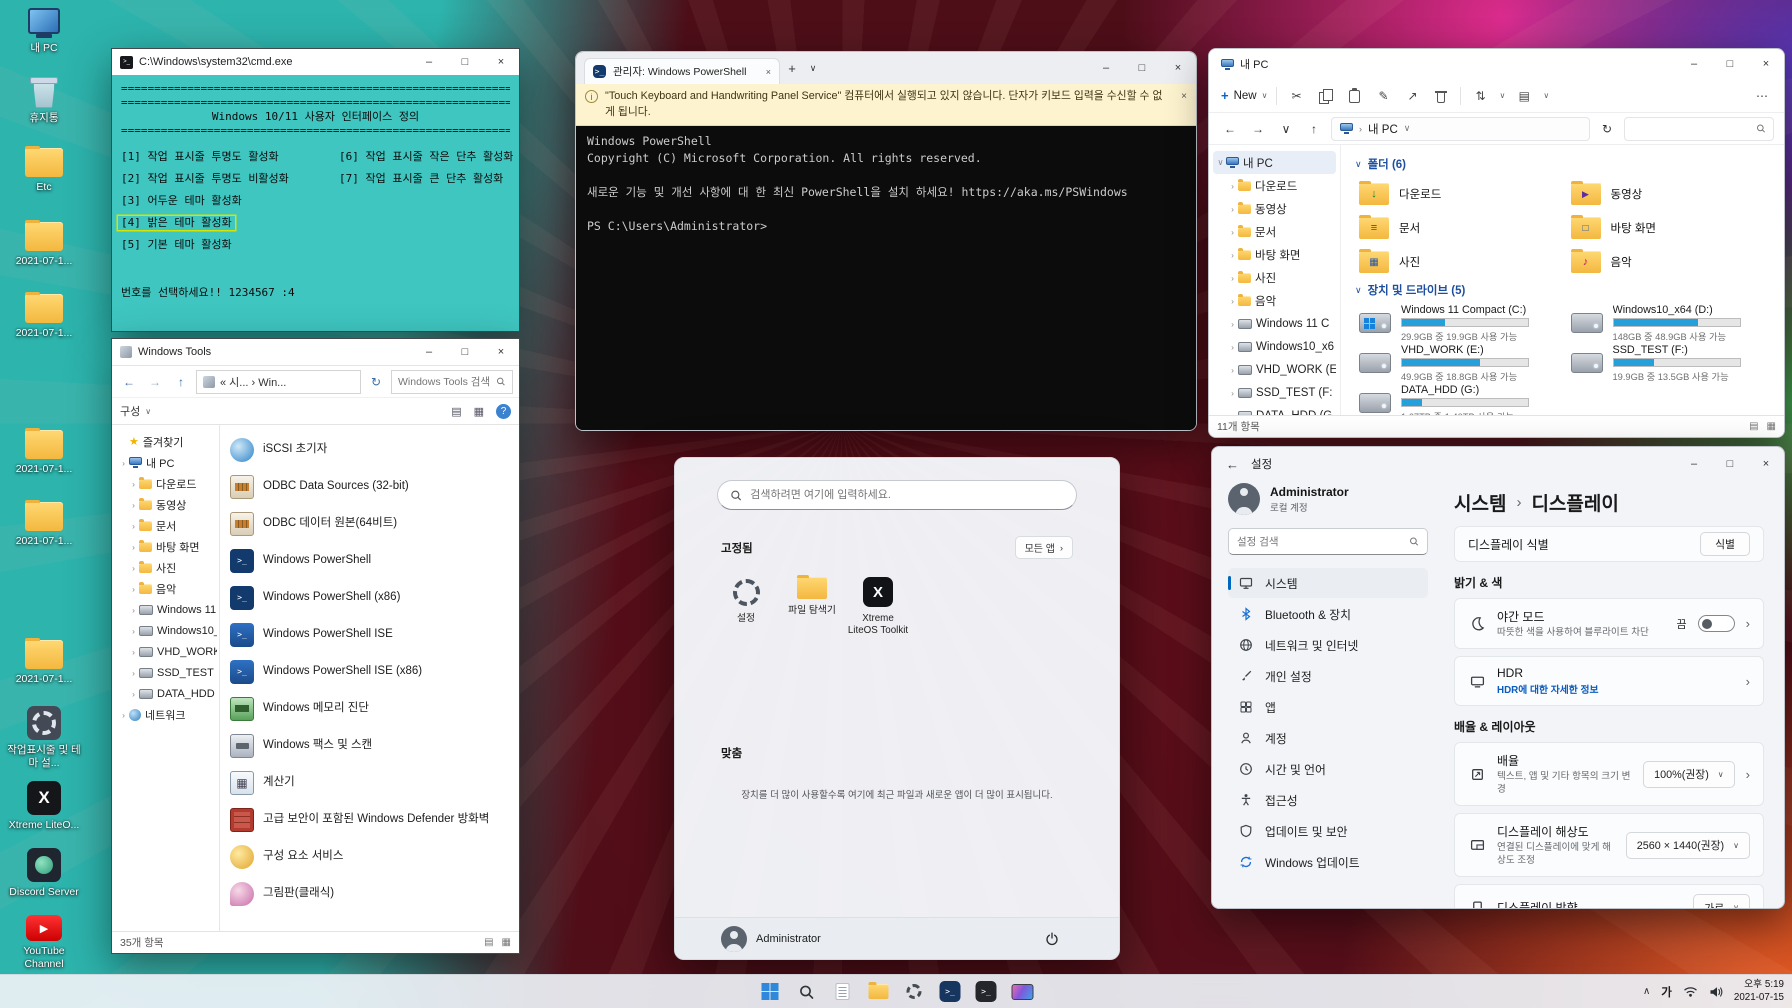  I want to click on resolution-dropdown: 2560 × 1440(권장), so click(1687, 845).